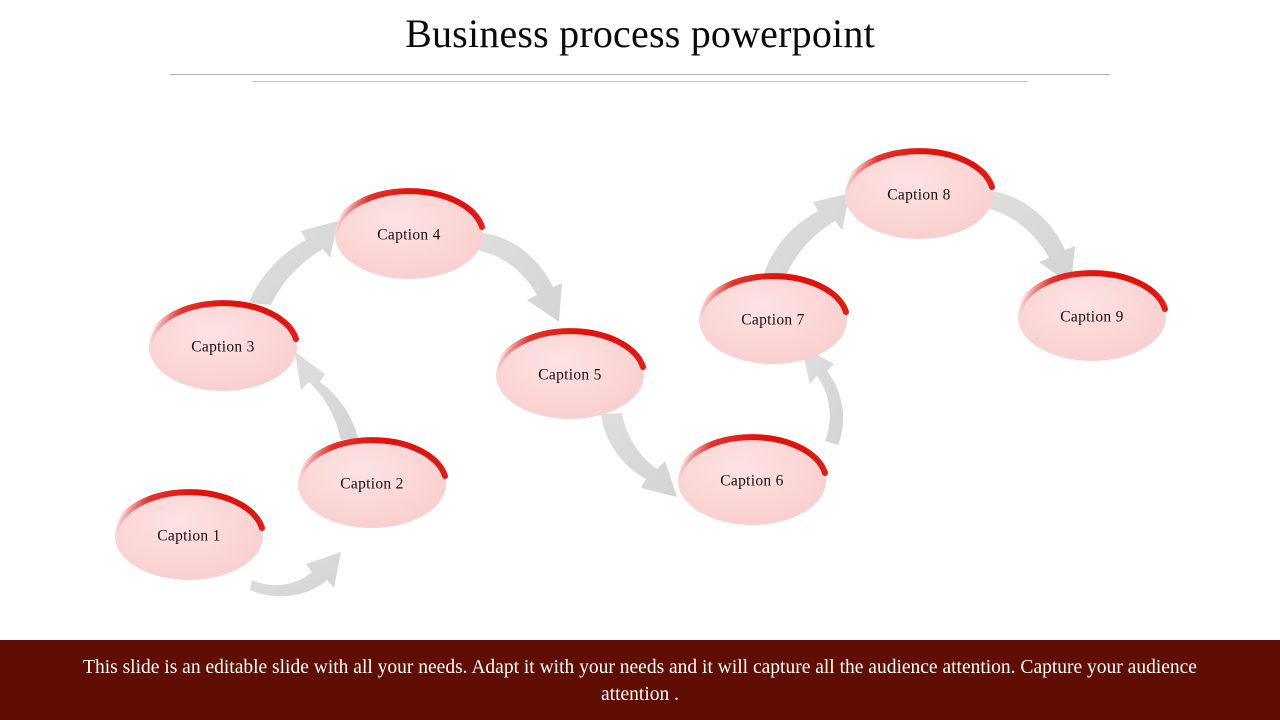 The height and width of the screenshot is (720, 1280). Describe the element at coordinates (1032, 238) in the screenshot. I see `arrow-caption8-to-caption9` at that location.